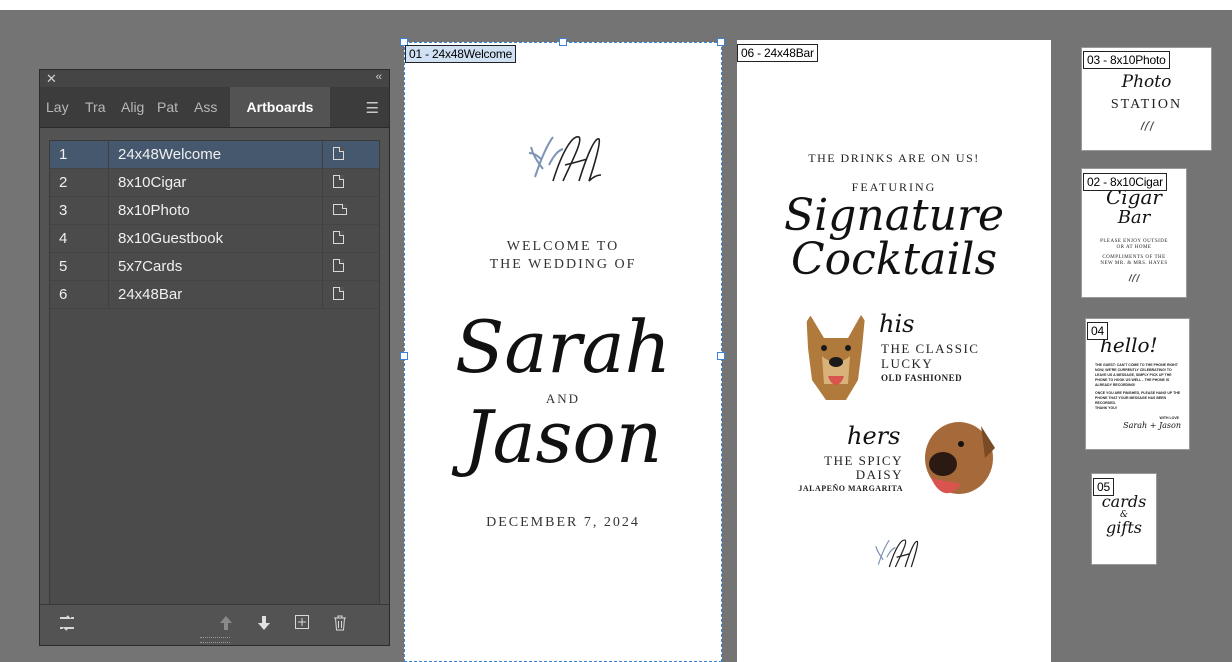  I want to click on his-script: his, so click(897, 324).